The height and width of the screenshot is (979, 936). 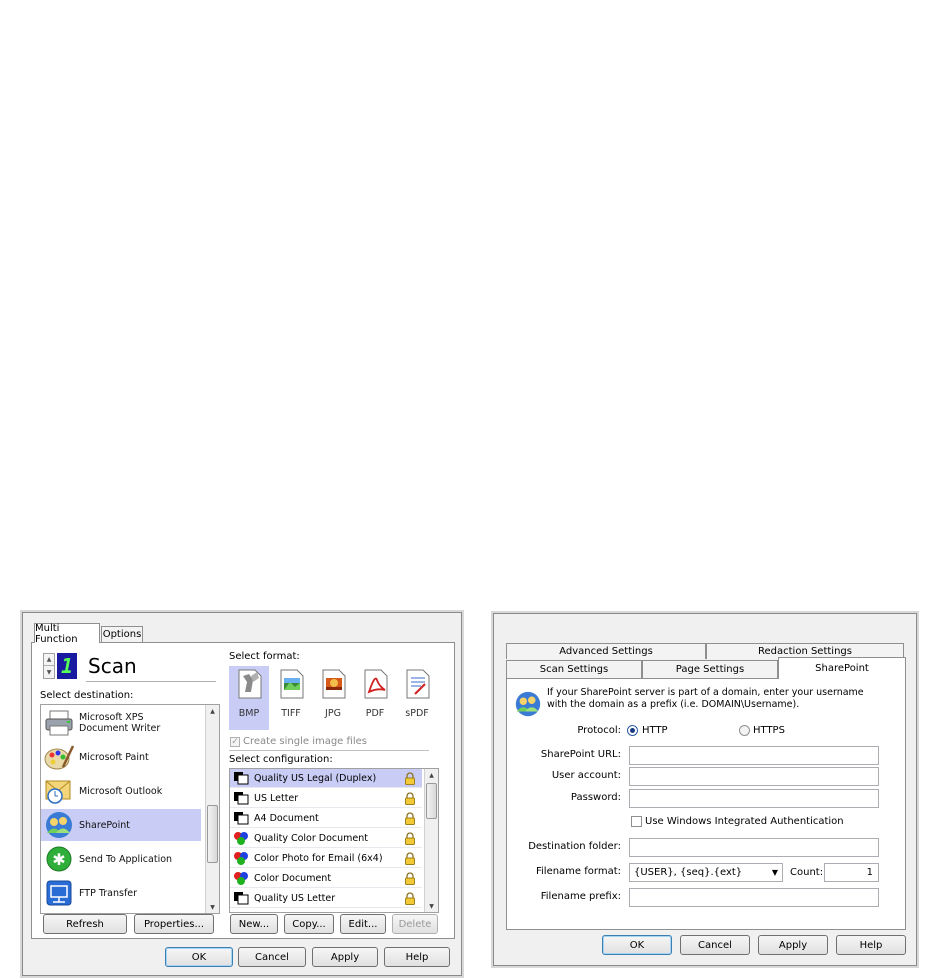 What do you see at coordinates (59, 825) in the screenshot?
I see `sharepoint-icon` at bounding box center [59, 825].